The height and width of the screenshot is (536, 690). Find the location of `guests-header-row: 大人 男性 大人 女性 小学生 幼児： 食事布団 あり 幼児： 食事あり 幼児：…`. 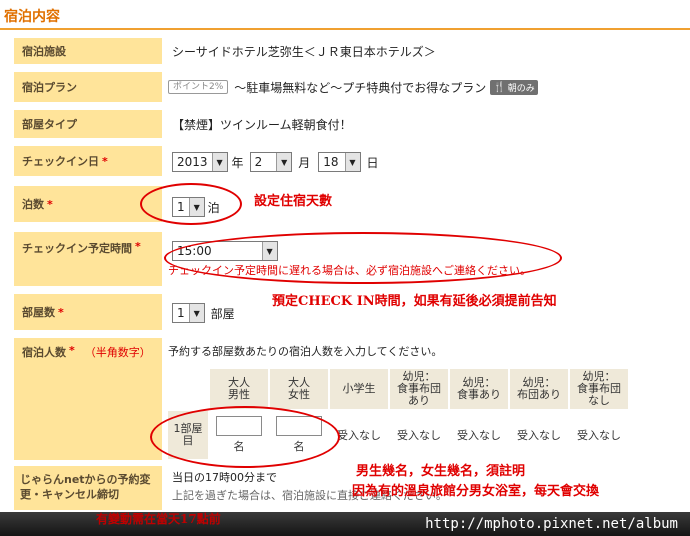

guests-header-row: 大人 男性 大人 女性 小学生 幼児： 食事布団 あり 幼児： 食事あり 幼児：… is located at coordinates (398, 389).